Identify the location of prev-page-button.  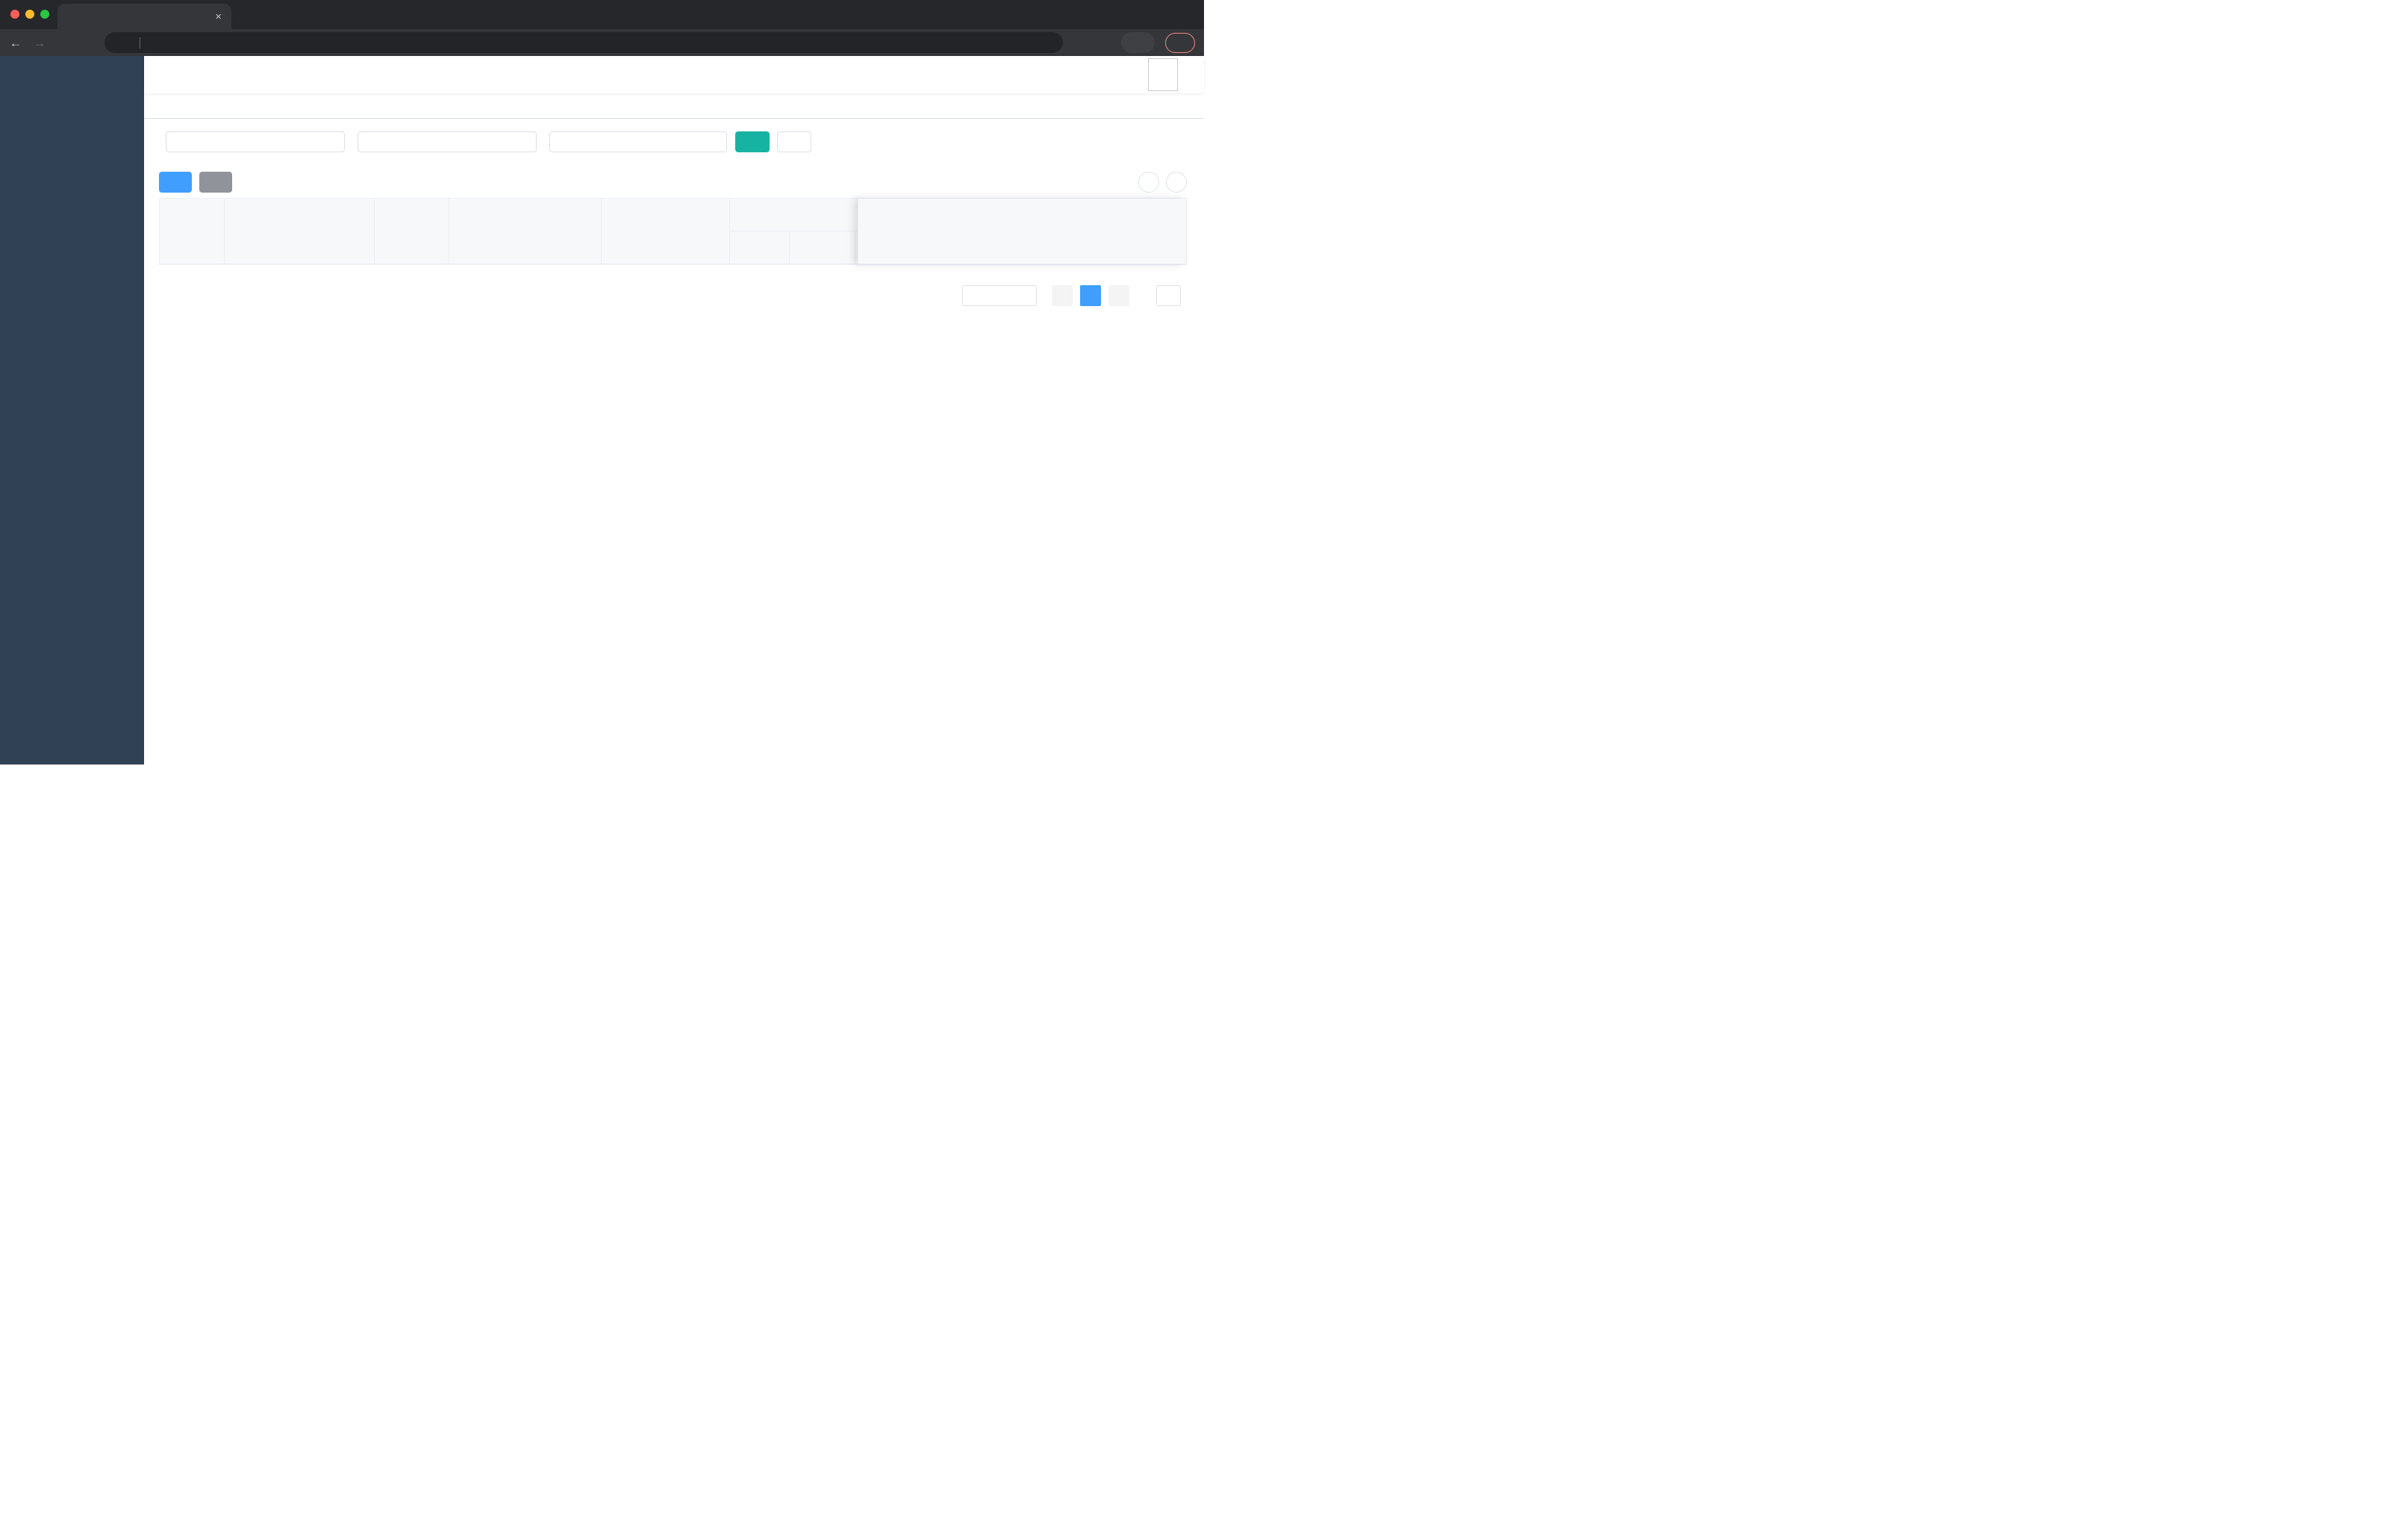
(1062, 295).